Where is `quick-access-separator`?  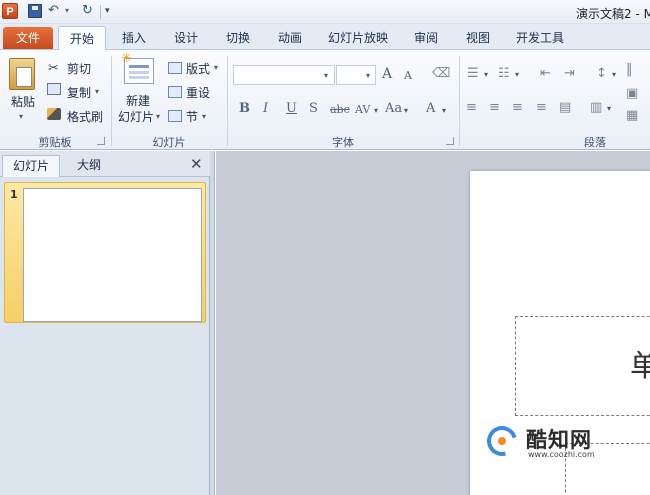 quick-access-separator is located at coordinates (100, 12).